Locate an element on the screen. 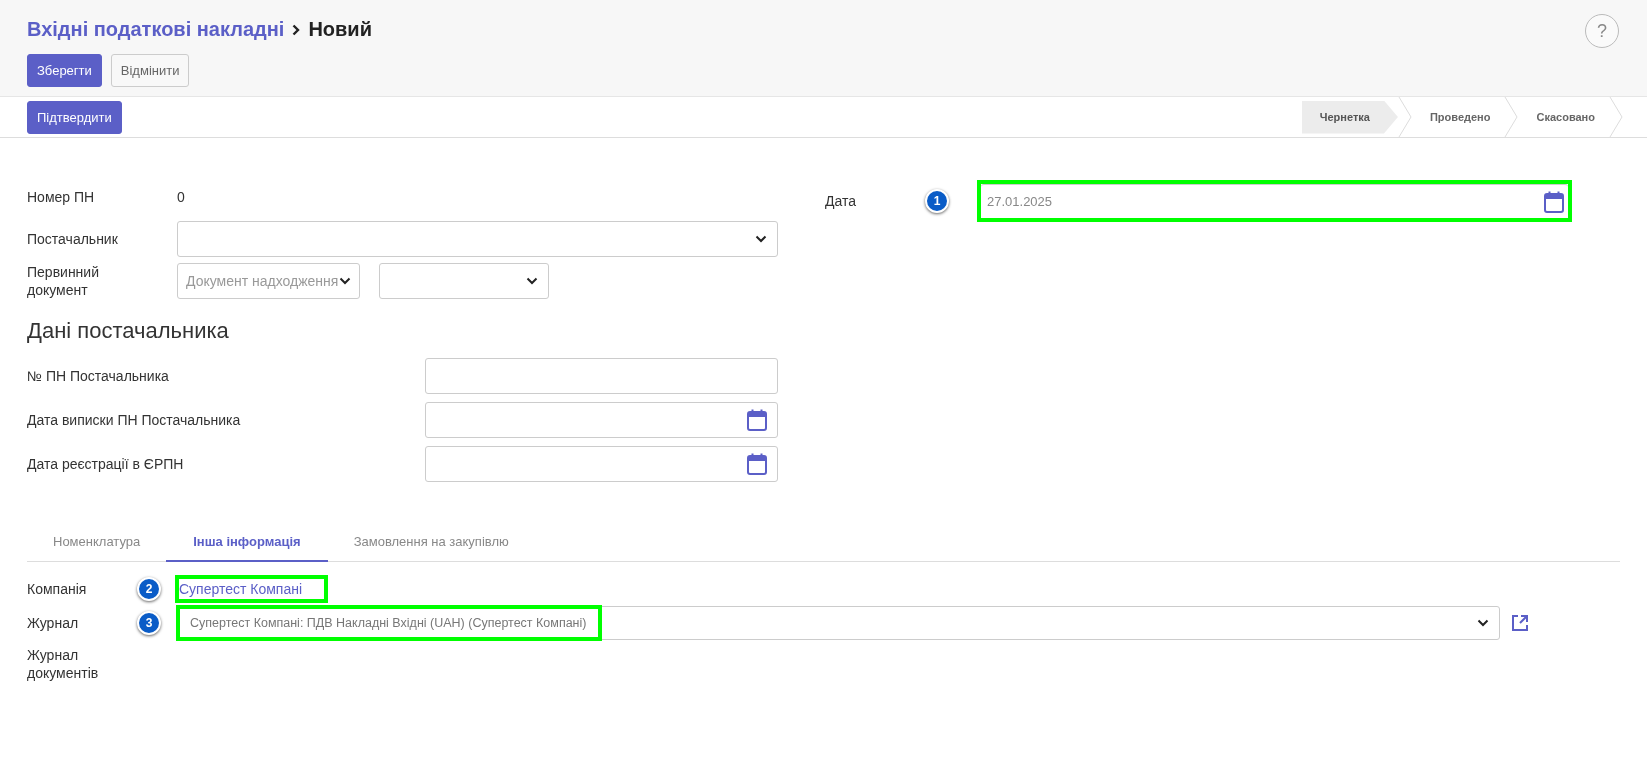 This screenshot has height=779, width=1647. status-stage: Чернетка is located at coordinates (1349, 117).